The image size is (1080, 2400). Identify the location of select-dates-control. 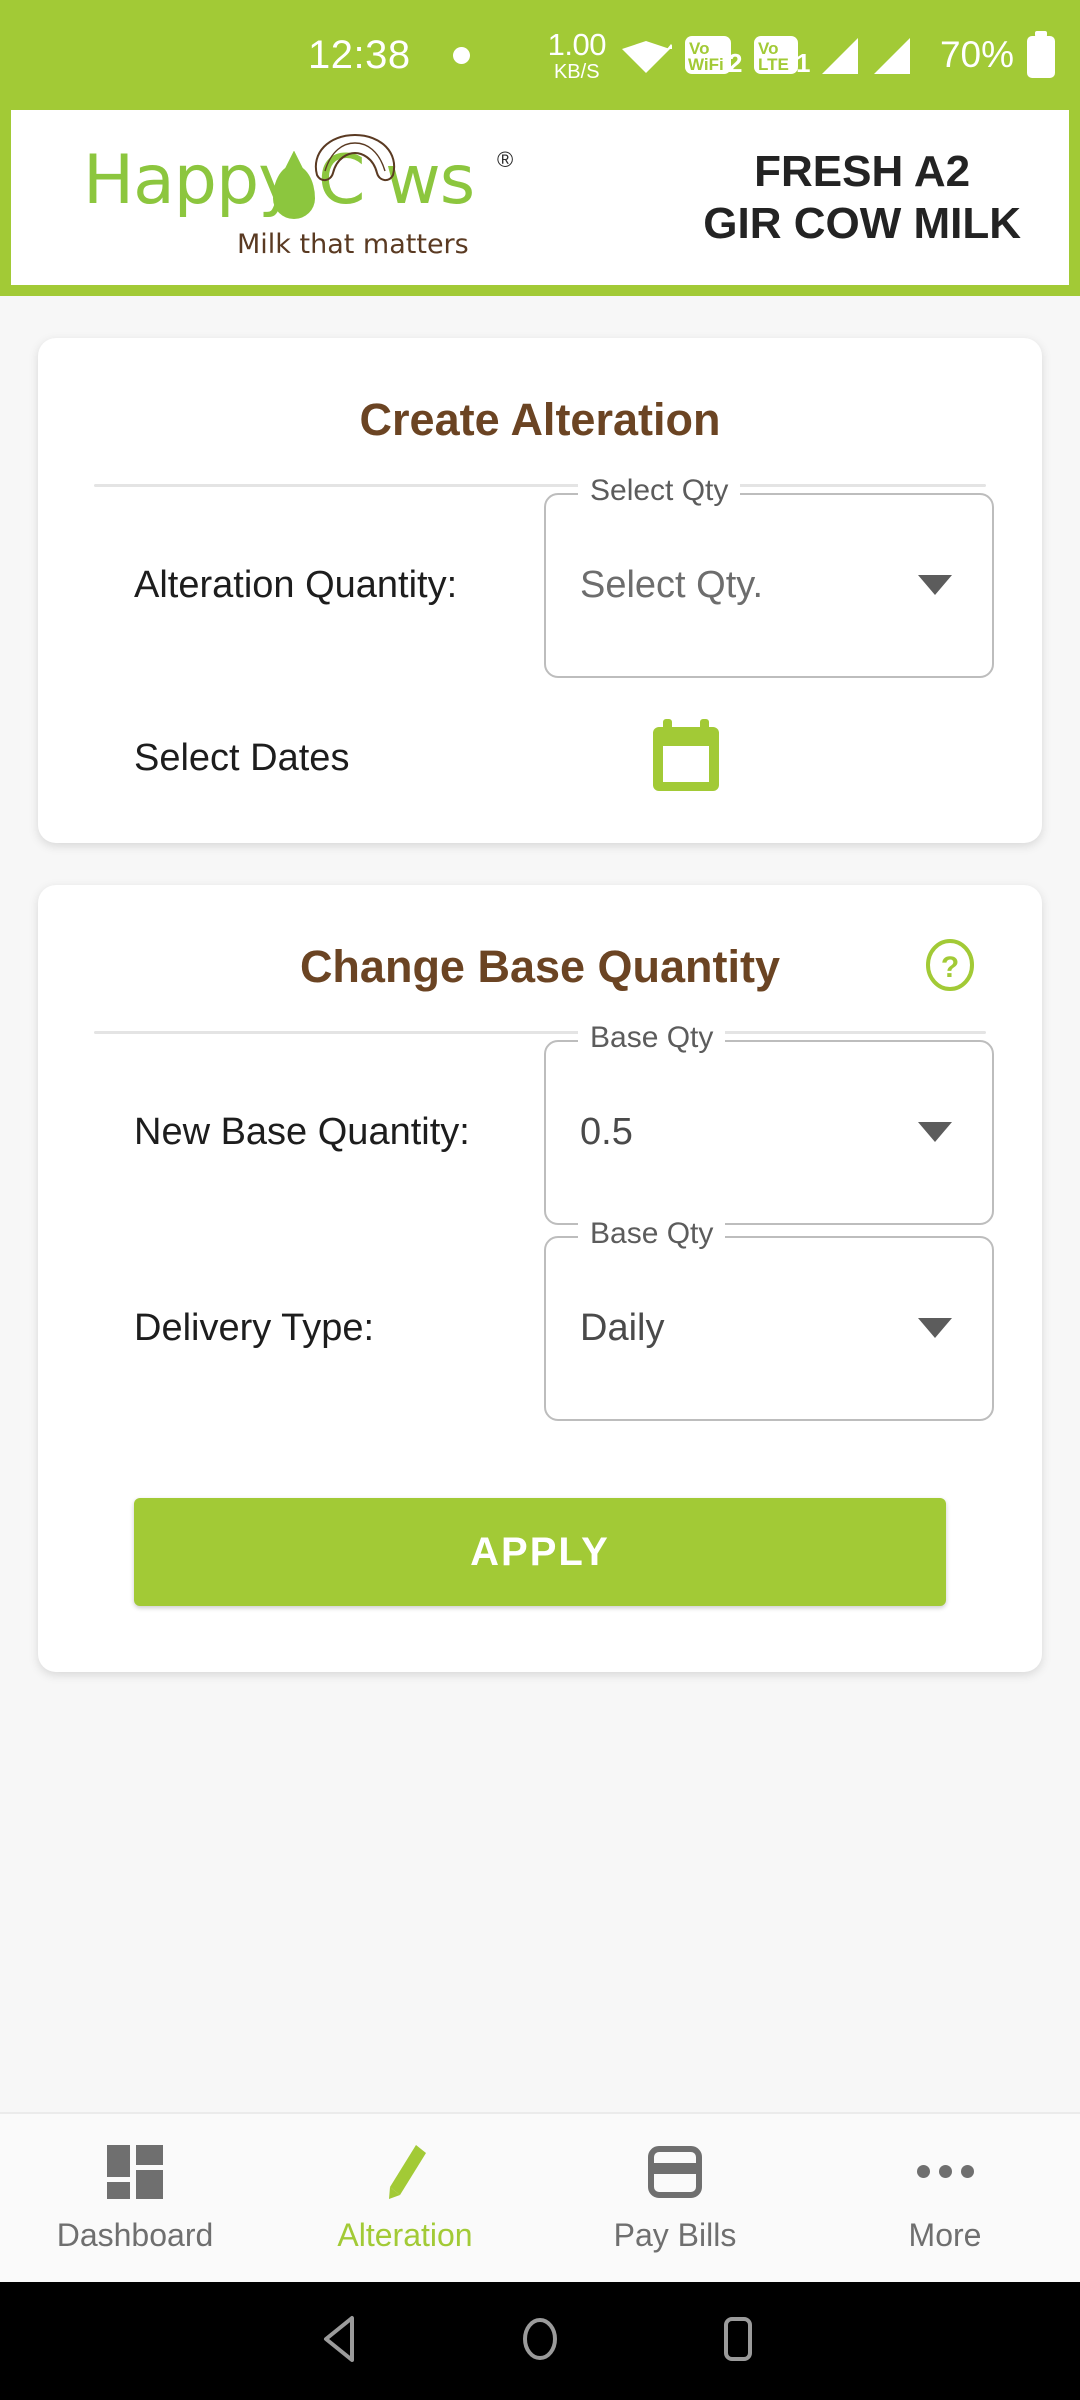
(769, 758).